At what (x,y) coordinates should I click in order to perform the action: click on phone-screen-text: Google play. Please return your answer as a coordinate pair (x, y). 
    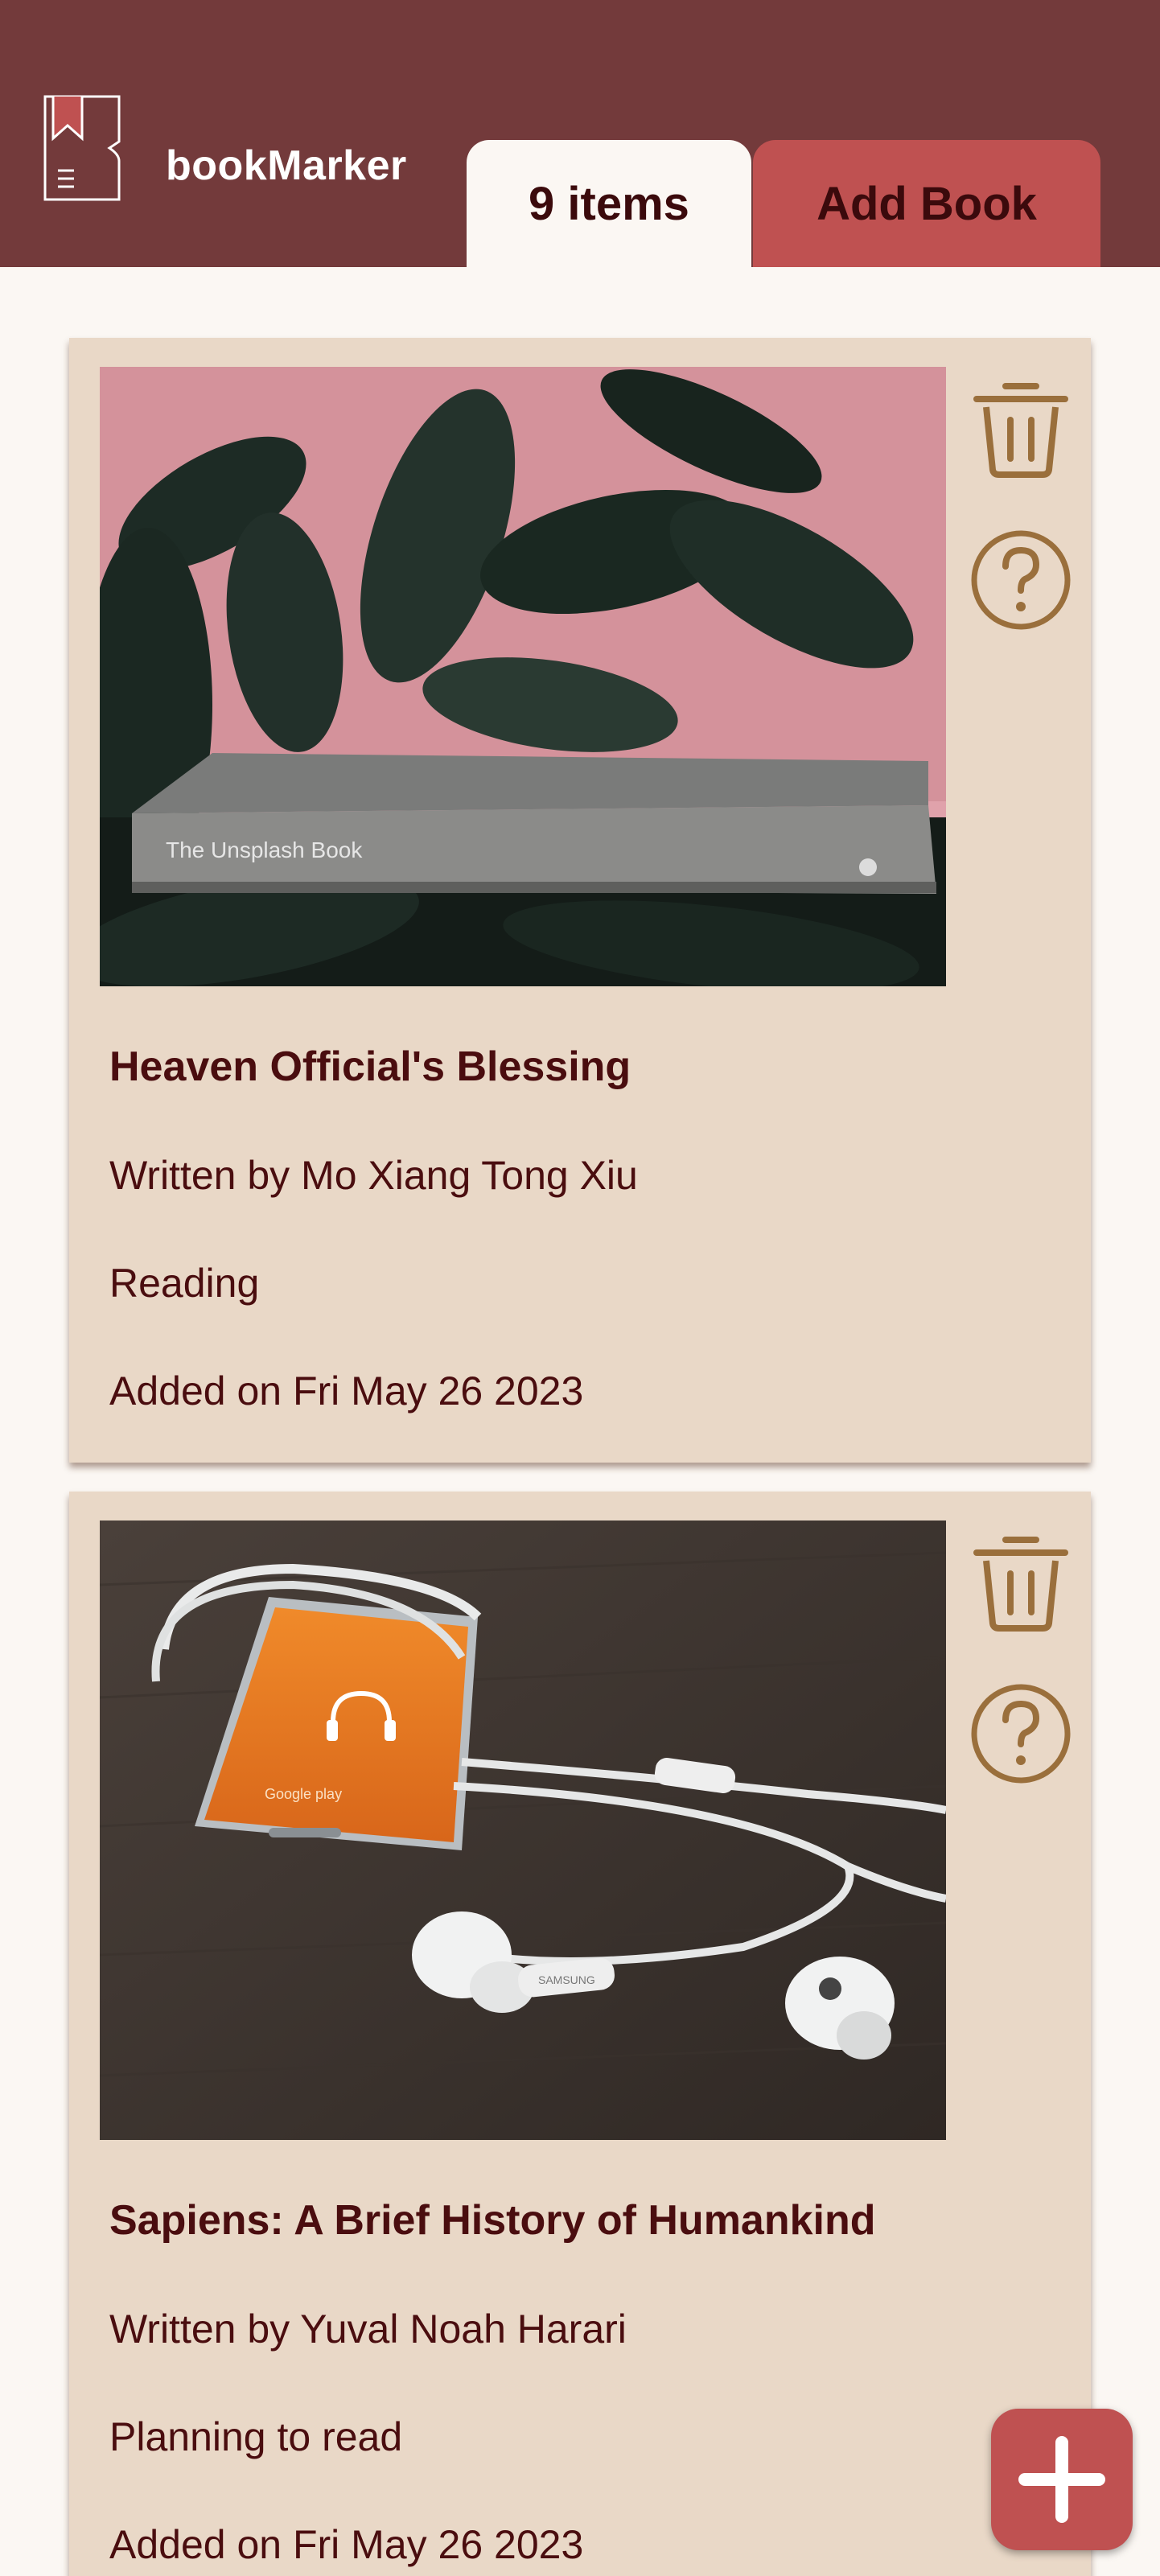
    Looking at the image, I should click on (303, 1794).